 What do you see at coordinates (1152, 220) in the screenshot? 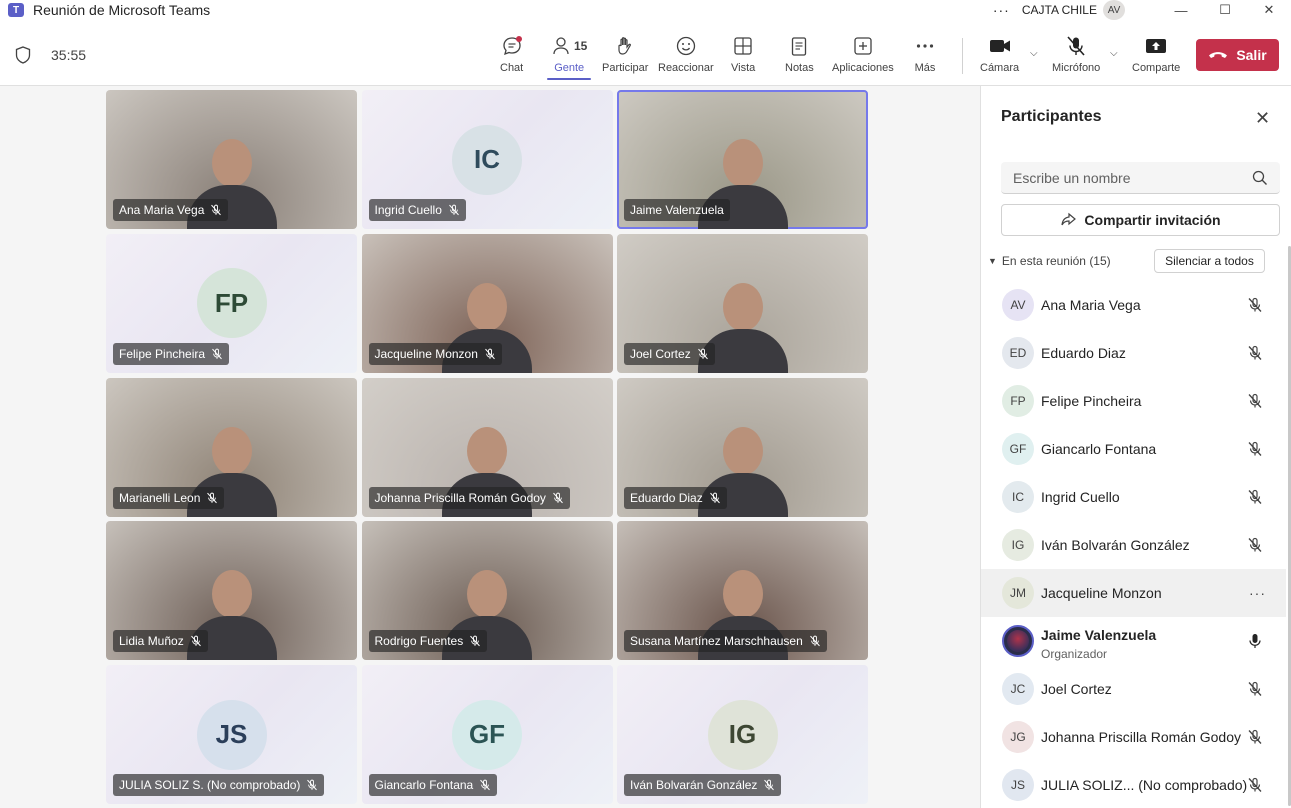
I see `share-invite-label: Compartir invitación` at bounding box center [1152, 220].